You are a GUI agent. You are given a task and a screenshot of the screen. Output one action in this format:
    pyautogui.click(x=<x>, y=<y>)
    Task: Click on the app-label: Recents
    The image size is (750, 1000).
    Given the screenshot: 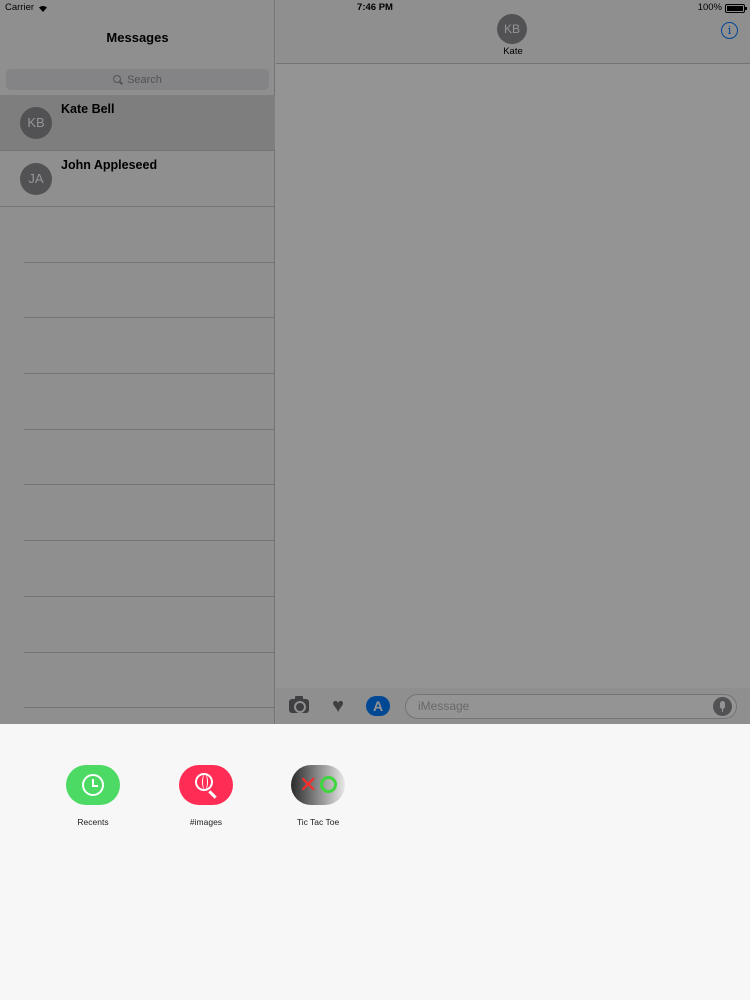 What is the action you would take?
    pyautogui.click(x=93, y=822)
    